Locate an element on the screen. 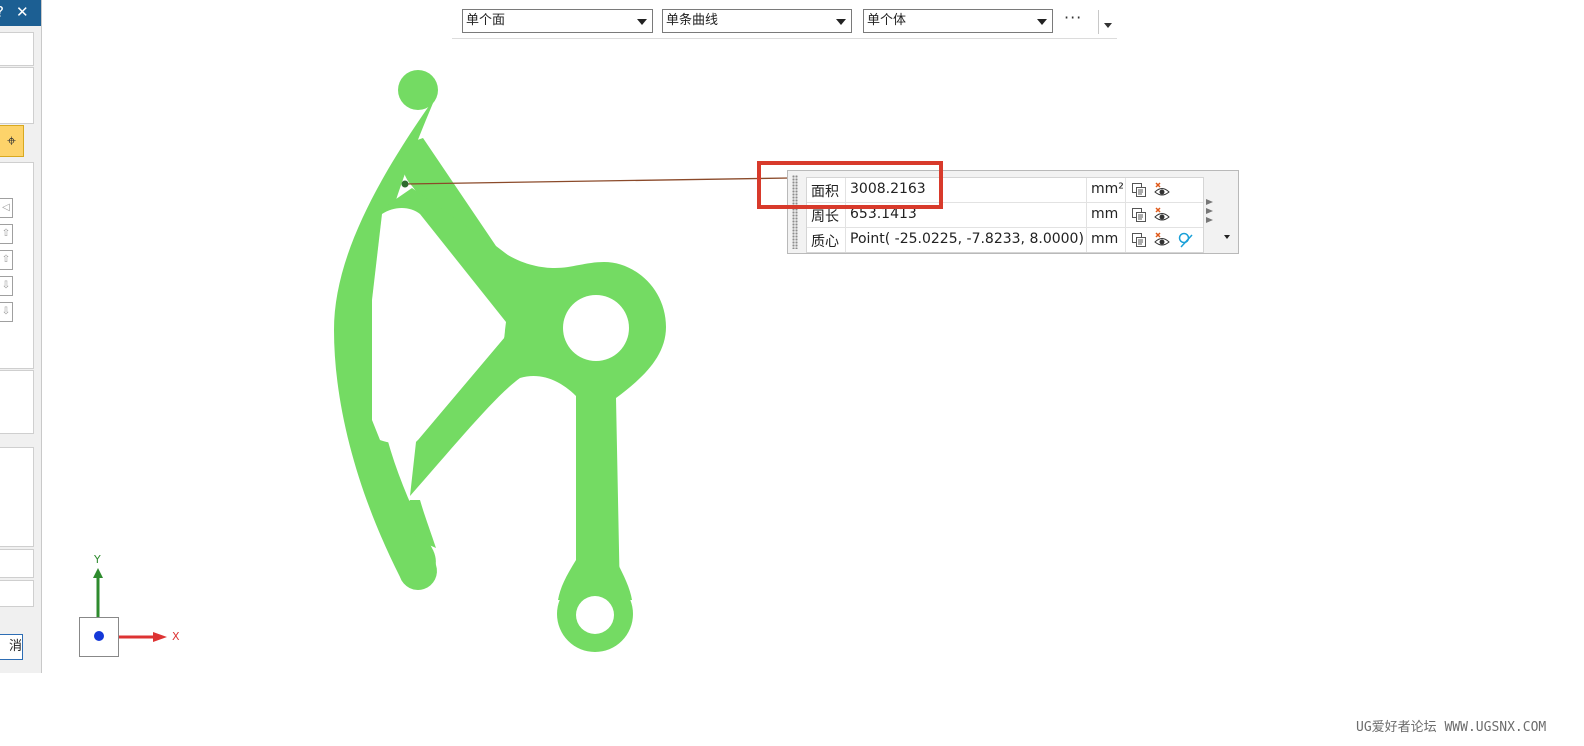 Image resolution: width=1584 pixels, height=746 pixels. triad-origin-box is located at coordinates (99, 637).